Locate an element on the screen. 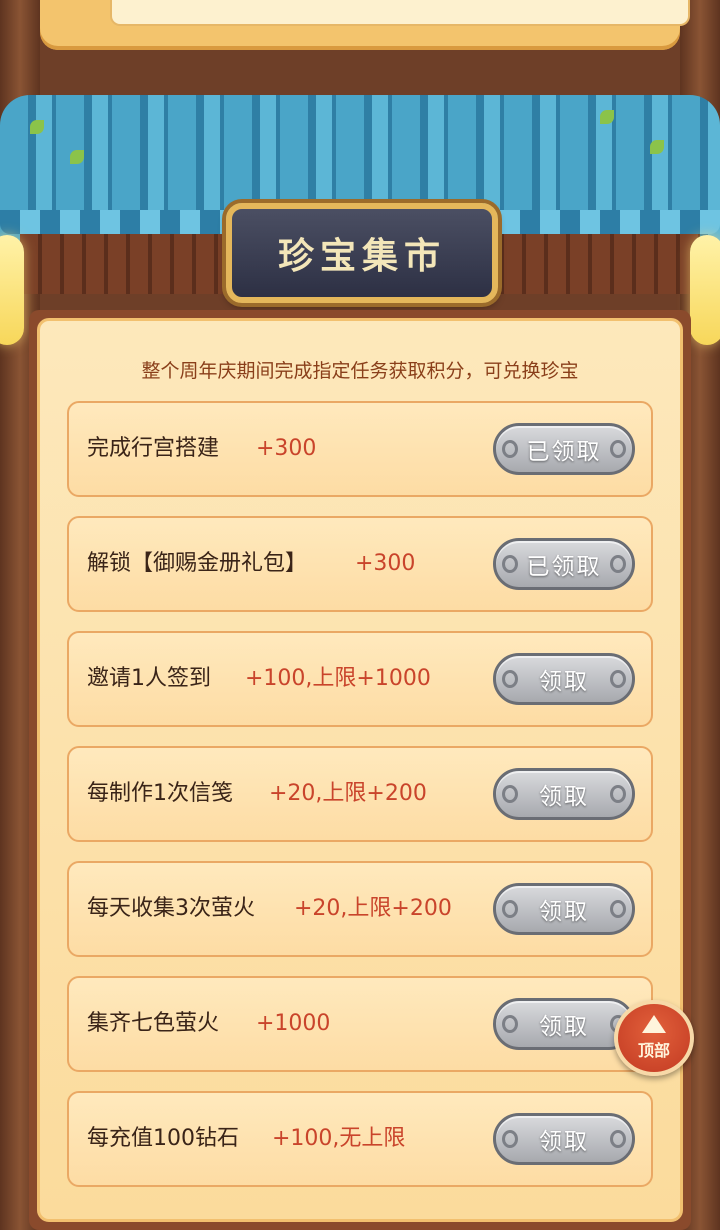 The image size is (720, 1230). task-label: 每制作1次信笺 is located at coordinates (160, 793).